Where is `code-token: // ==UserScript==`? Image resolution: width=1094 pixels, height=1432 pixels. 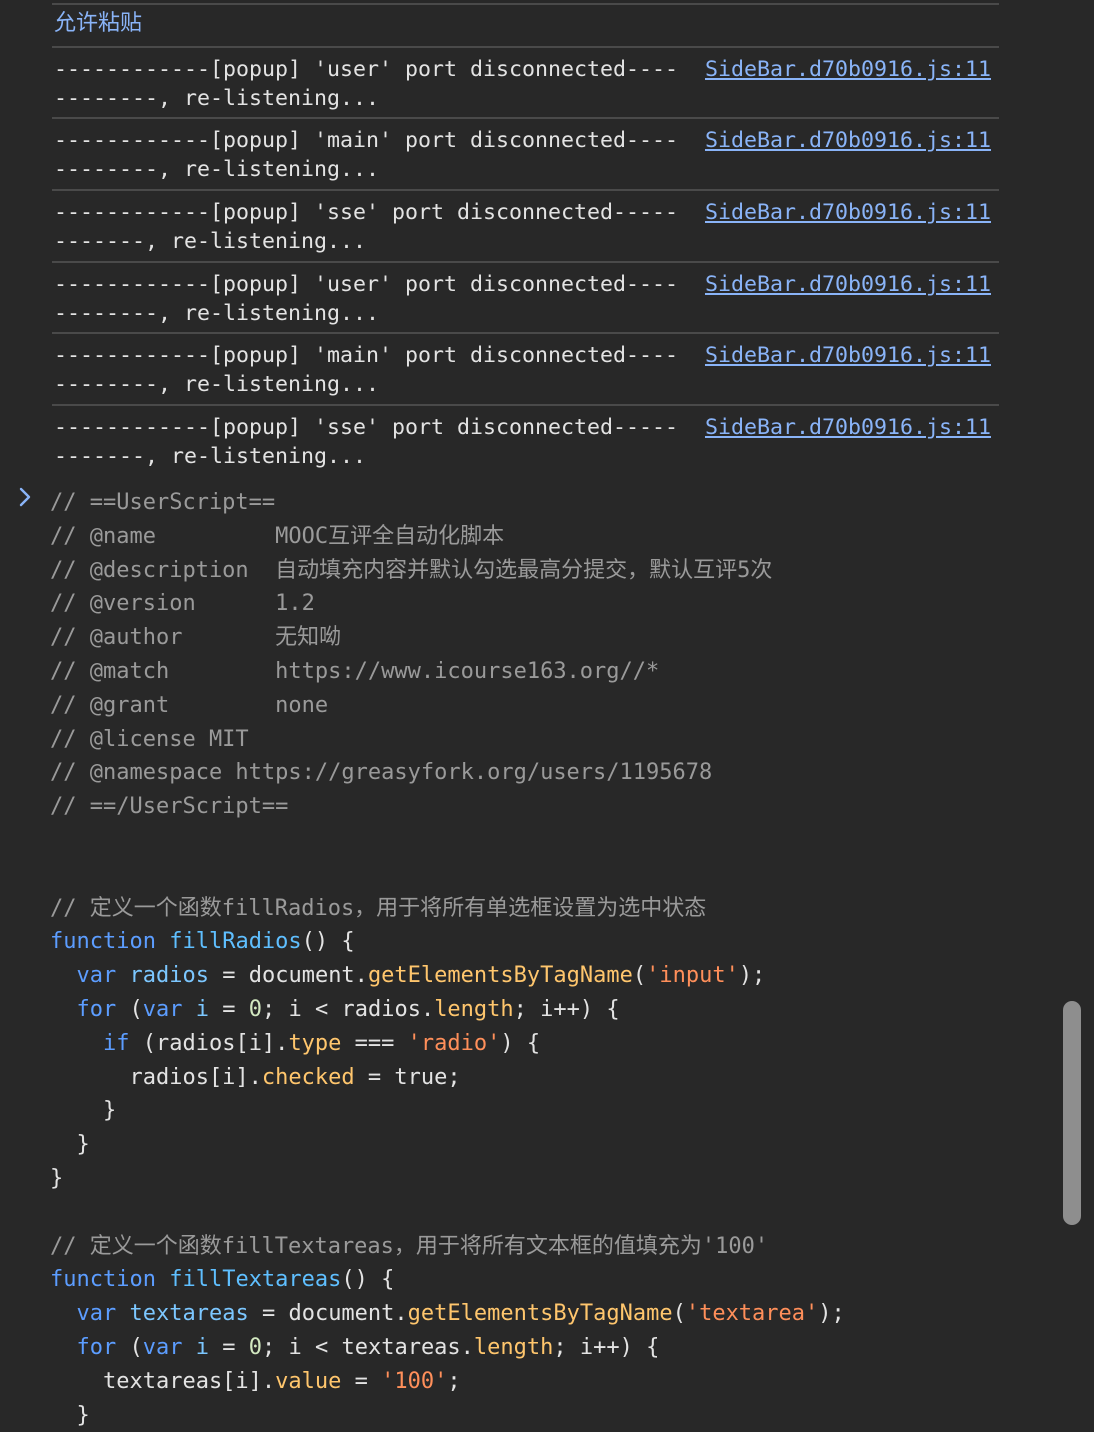 code-token: // ==UserScript== is located at coordinates (163, 502).